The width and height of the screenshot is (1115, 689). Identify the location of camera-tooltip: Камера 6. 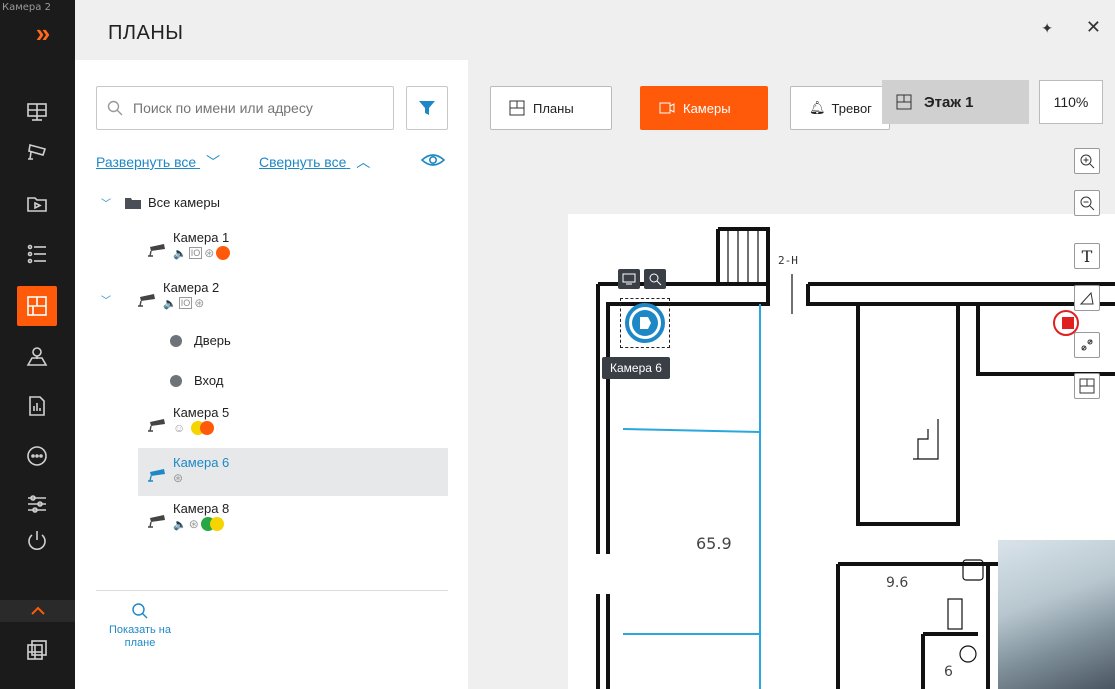
(636, 368).